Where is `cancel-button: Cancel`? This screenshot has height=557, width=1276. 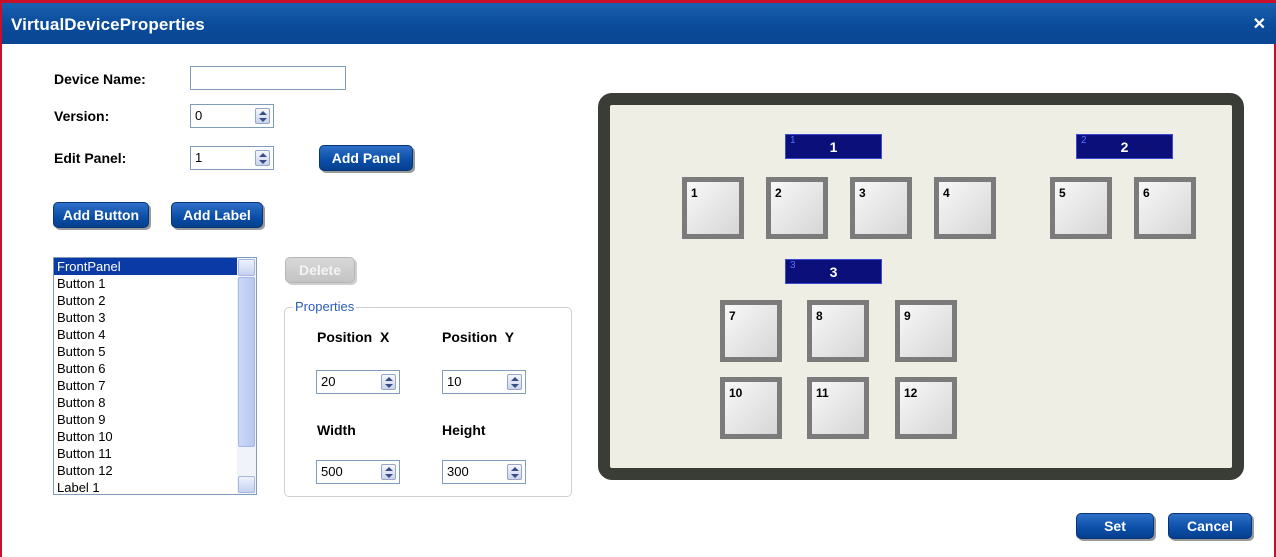
cancel-button: Cancel is located at coordinates (1210, 526).